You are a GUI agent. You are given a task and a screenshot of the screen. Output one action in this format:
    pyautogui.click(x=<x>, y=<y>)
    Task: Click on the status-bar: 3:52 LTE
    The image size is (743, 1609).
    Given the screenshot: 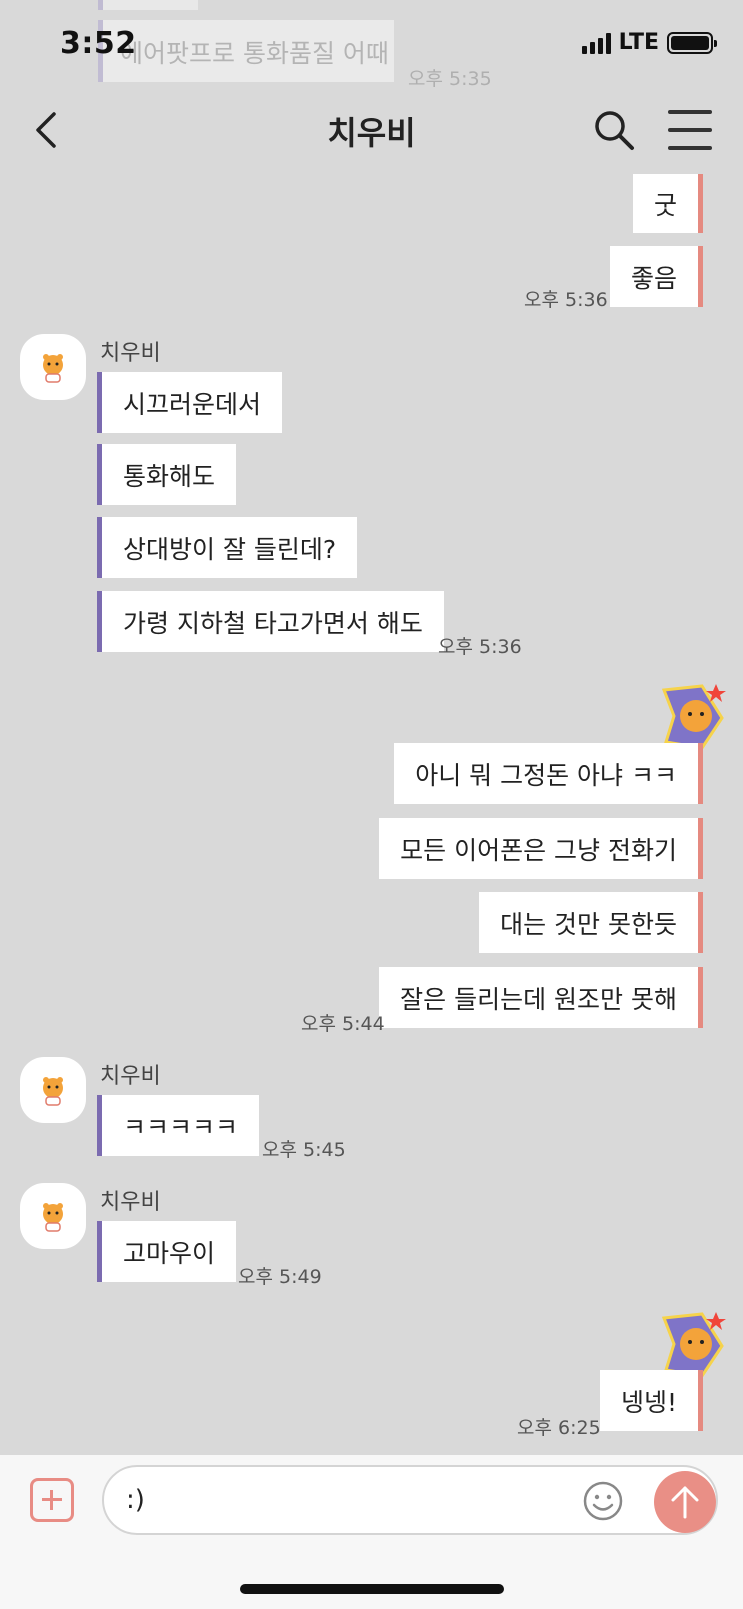 What is the action you would take?
    pyautogui.click(x=371, y=46)
    